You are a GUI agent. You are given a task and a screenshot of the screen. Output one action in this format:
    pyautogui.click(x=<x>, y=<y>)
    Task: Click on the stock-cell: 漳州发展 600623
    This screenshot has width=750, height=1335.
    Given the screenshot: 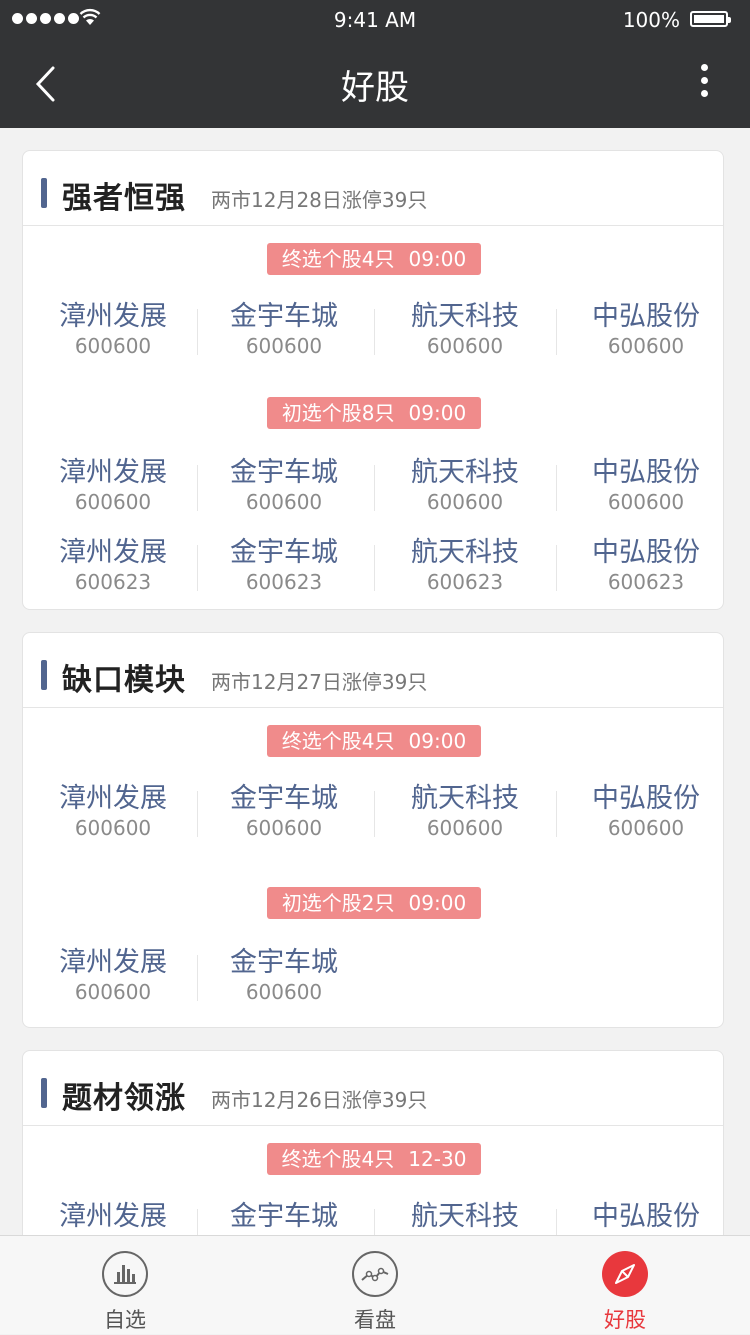 What is the action you would take?
    pyautogui.click(x=113, y=567)
    